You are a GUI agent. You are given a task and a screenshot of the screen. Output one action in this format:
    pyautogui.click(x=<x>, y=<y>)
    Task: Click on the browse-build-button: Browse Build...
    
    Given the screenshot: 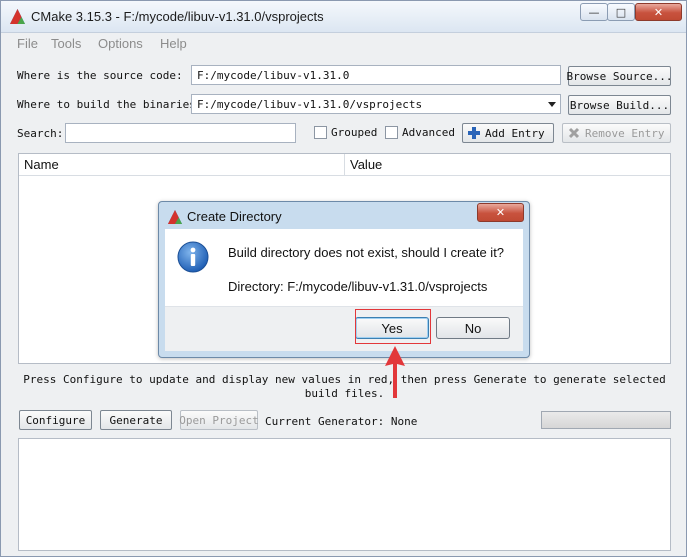 What is the action you would take?
    pyautogui.click(x=619, y=105)
    